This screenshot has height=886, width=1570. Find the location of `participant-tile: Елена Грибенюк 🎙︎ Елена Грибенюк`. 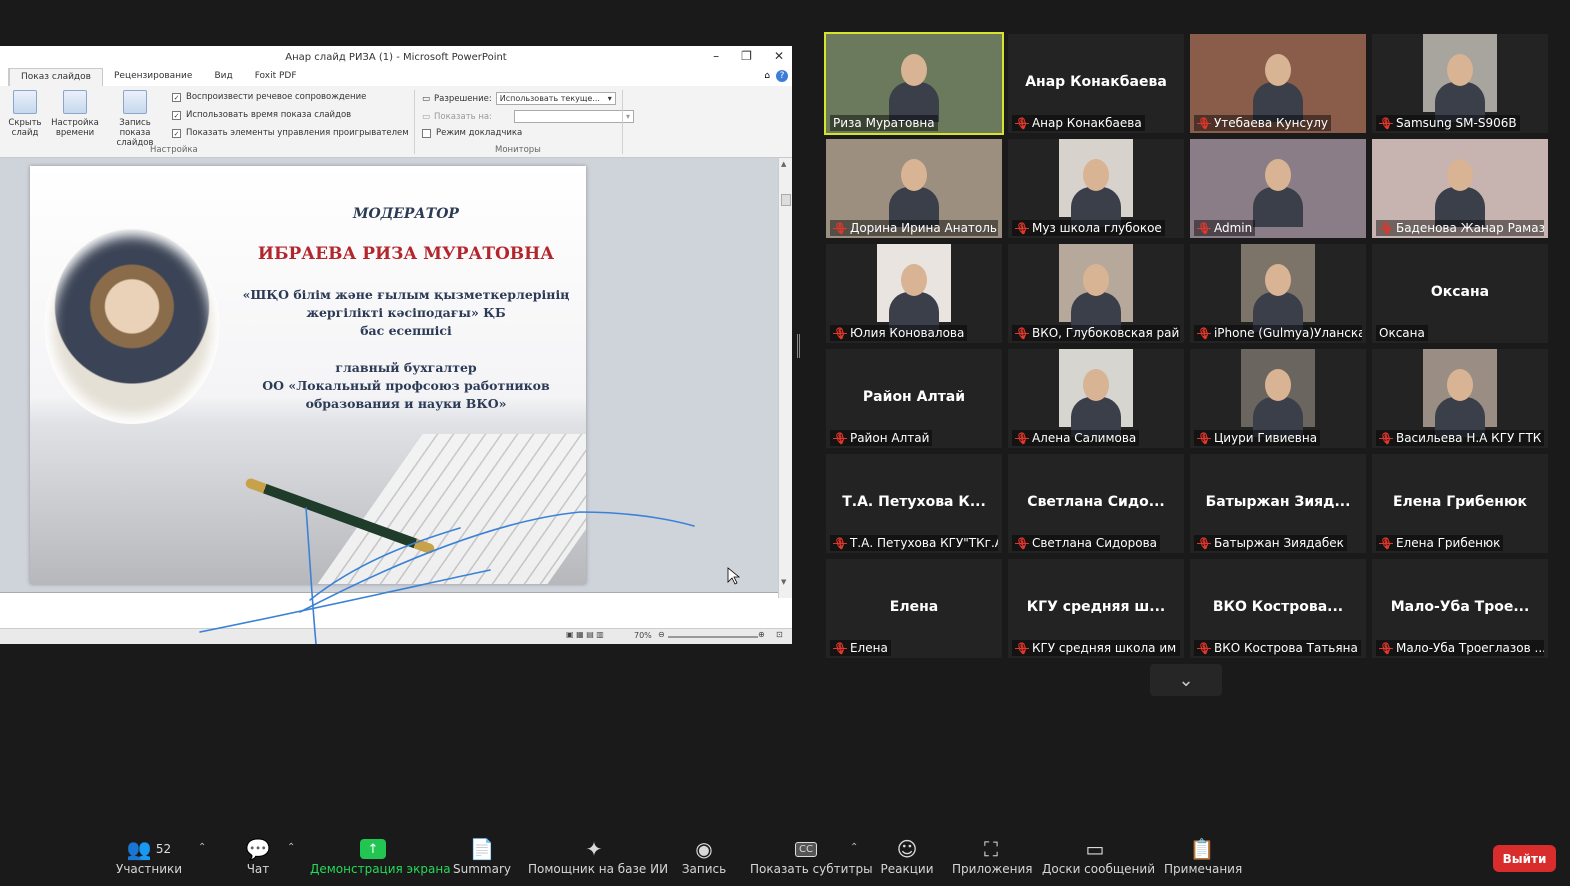

participant-tile: Елена Грибенюк 🎙︎ Елена Грибенюк is located at coordinates (1460, 503).